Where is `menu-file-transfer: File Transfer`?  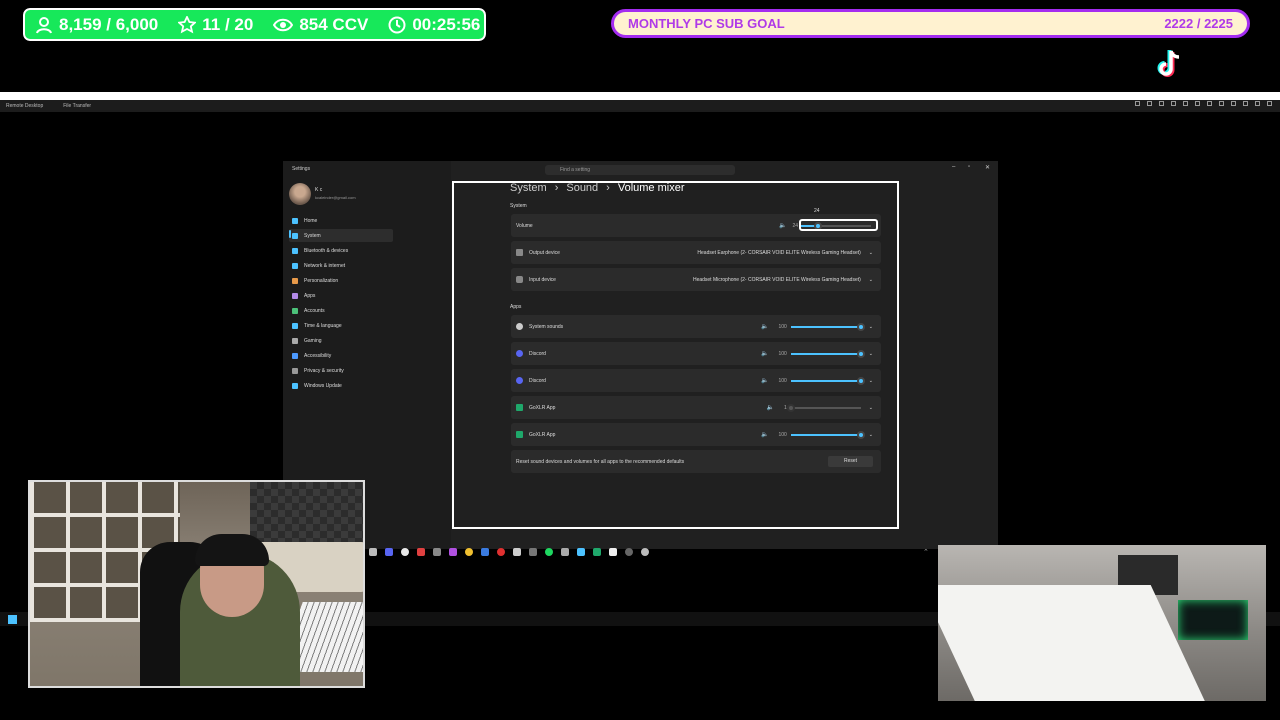 menu-file-transfer: File Transfer is located at coordinates (77, 106).